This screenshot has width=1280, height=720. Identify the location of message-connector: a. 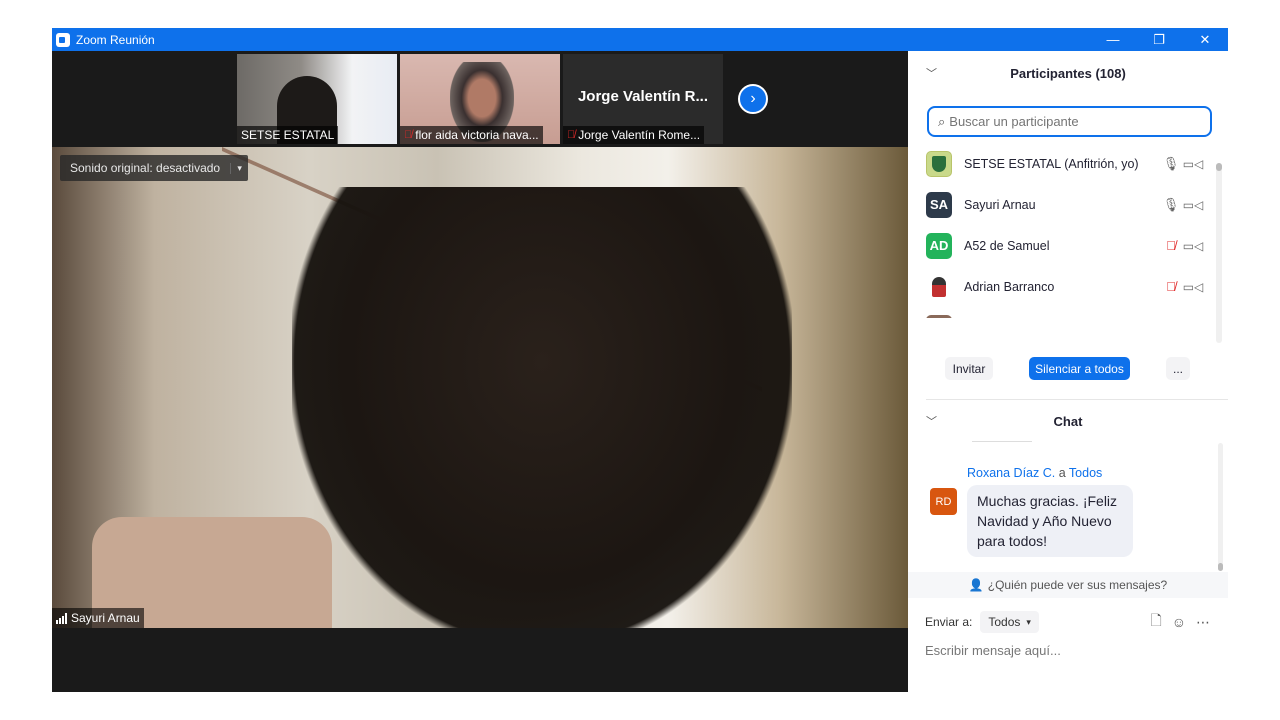
(1062, 473).